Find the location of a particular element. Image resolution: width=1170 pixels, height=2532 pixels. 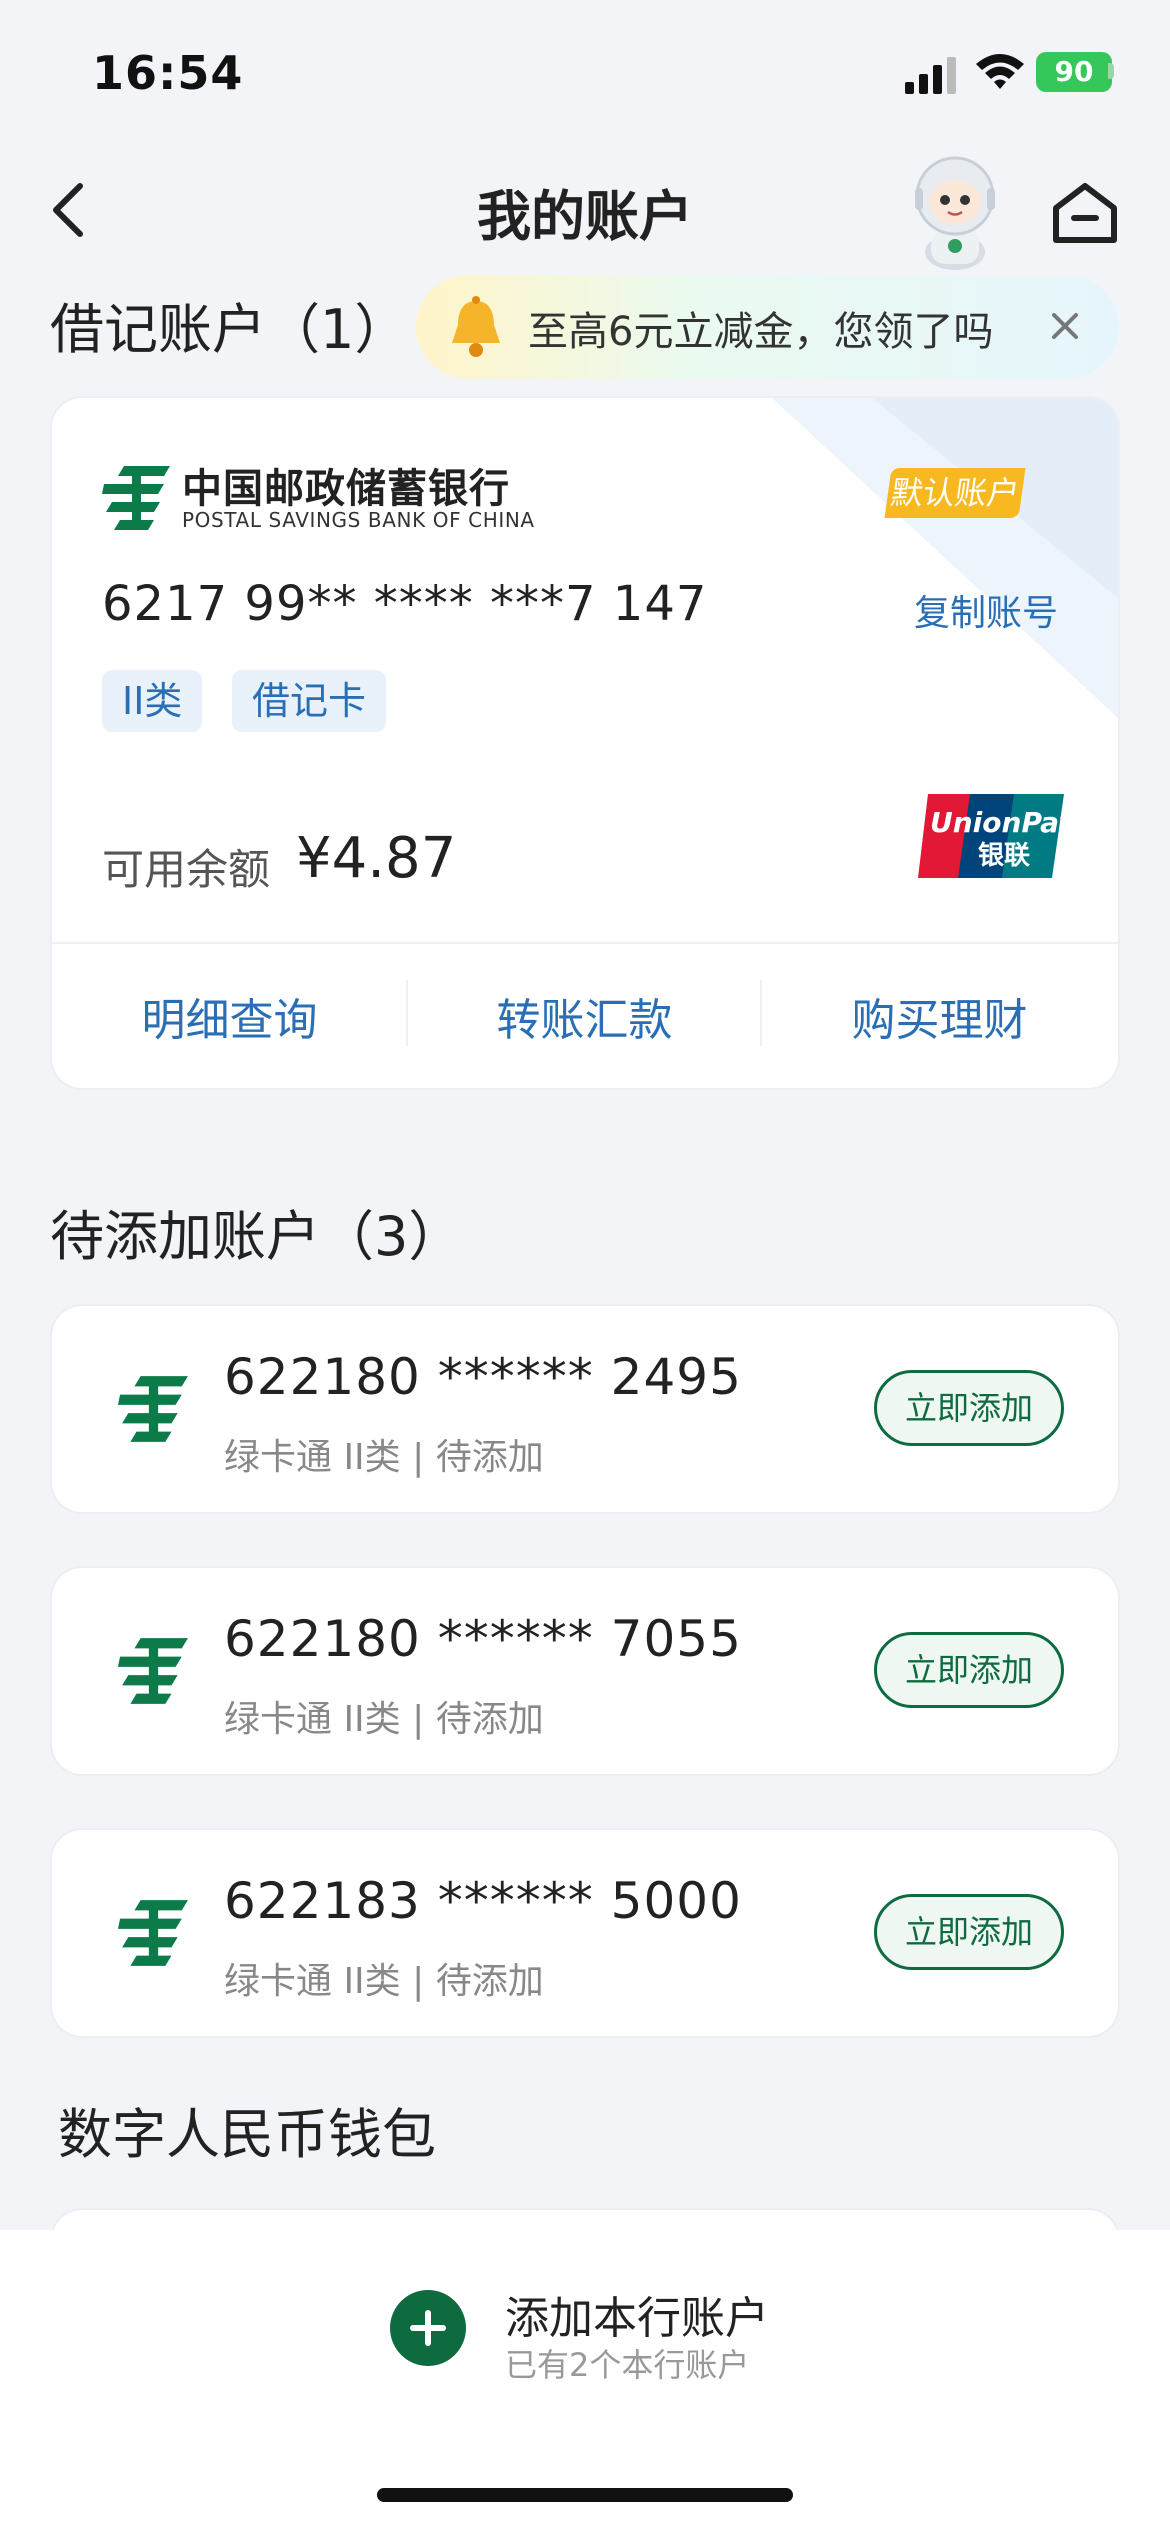

pending-account-card: 622183 ****** 5000 绿卡通 II类 | 待添加 立即添加 is located at coordinates (585, 1933).